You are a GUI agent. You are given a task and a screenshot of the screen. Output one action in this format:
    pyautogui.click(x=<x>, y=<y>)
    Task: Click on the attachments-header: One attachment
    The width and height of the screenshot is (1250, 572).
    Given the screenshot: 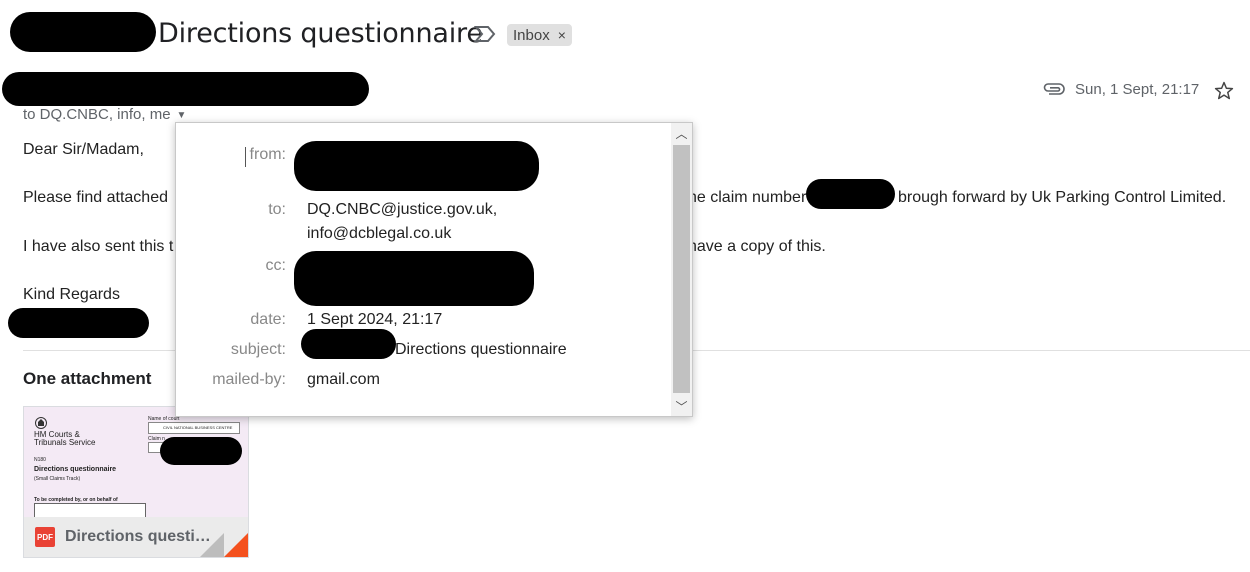 What is the action you would take?
    pyautogui.click(x=87, y=378)
    